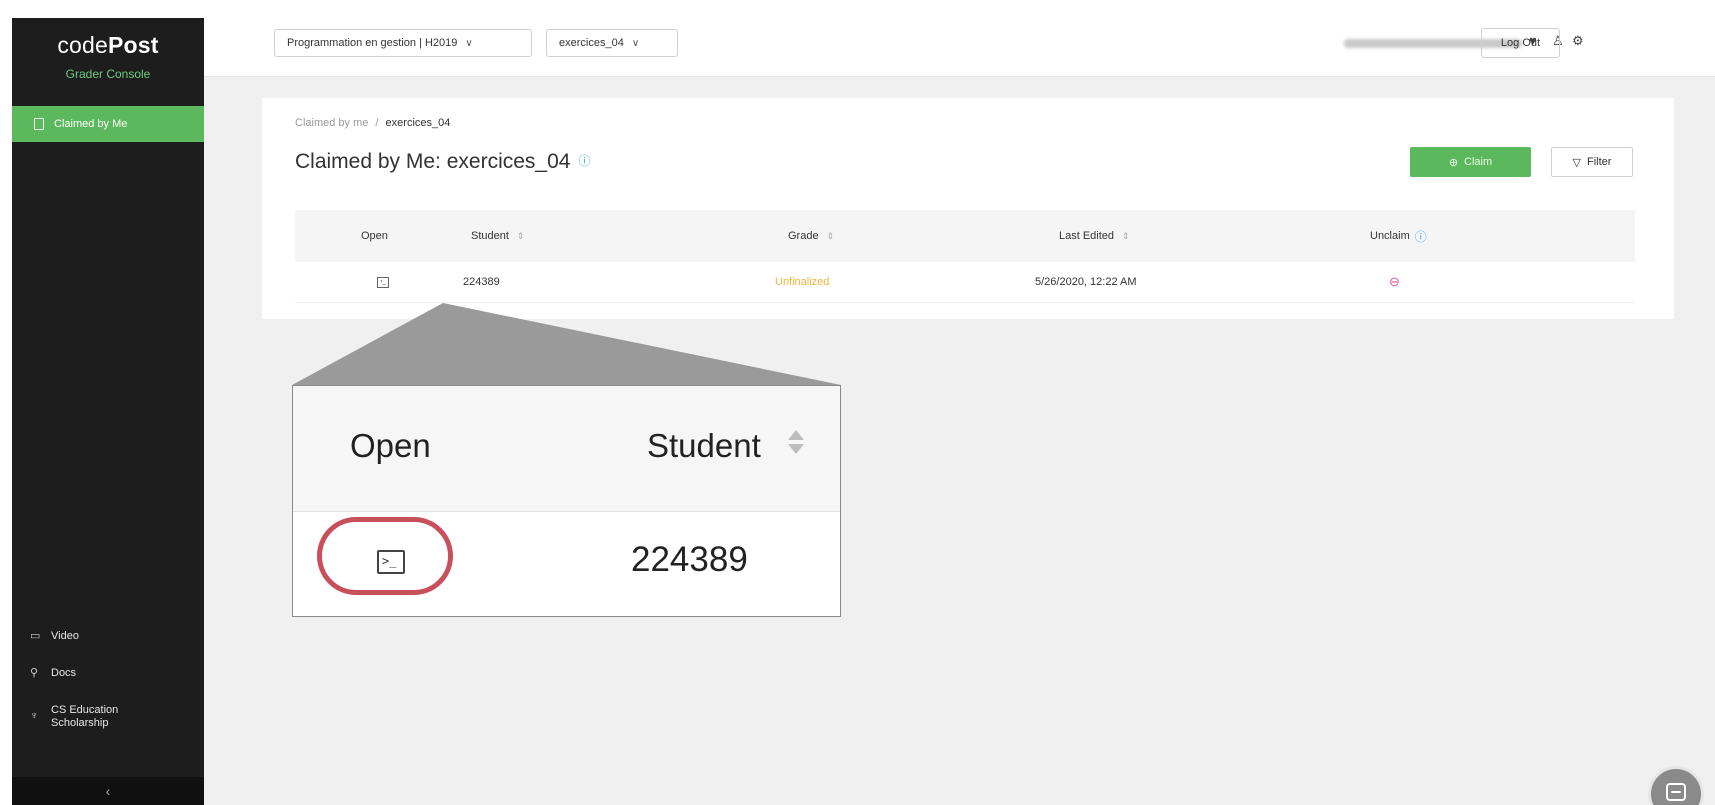  I want to click on zoom-student-id: 224389, so click(689, 559).